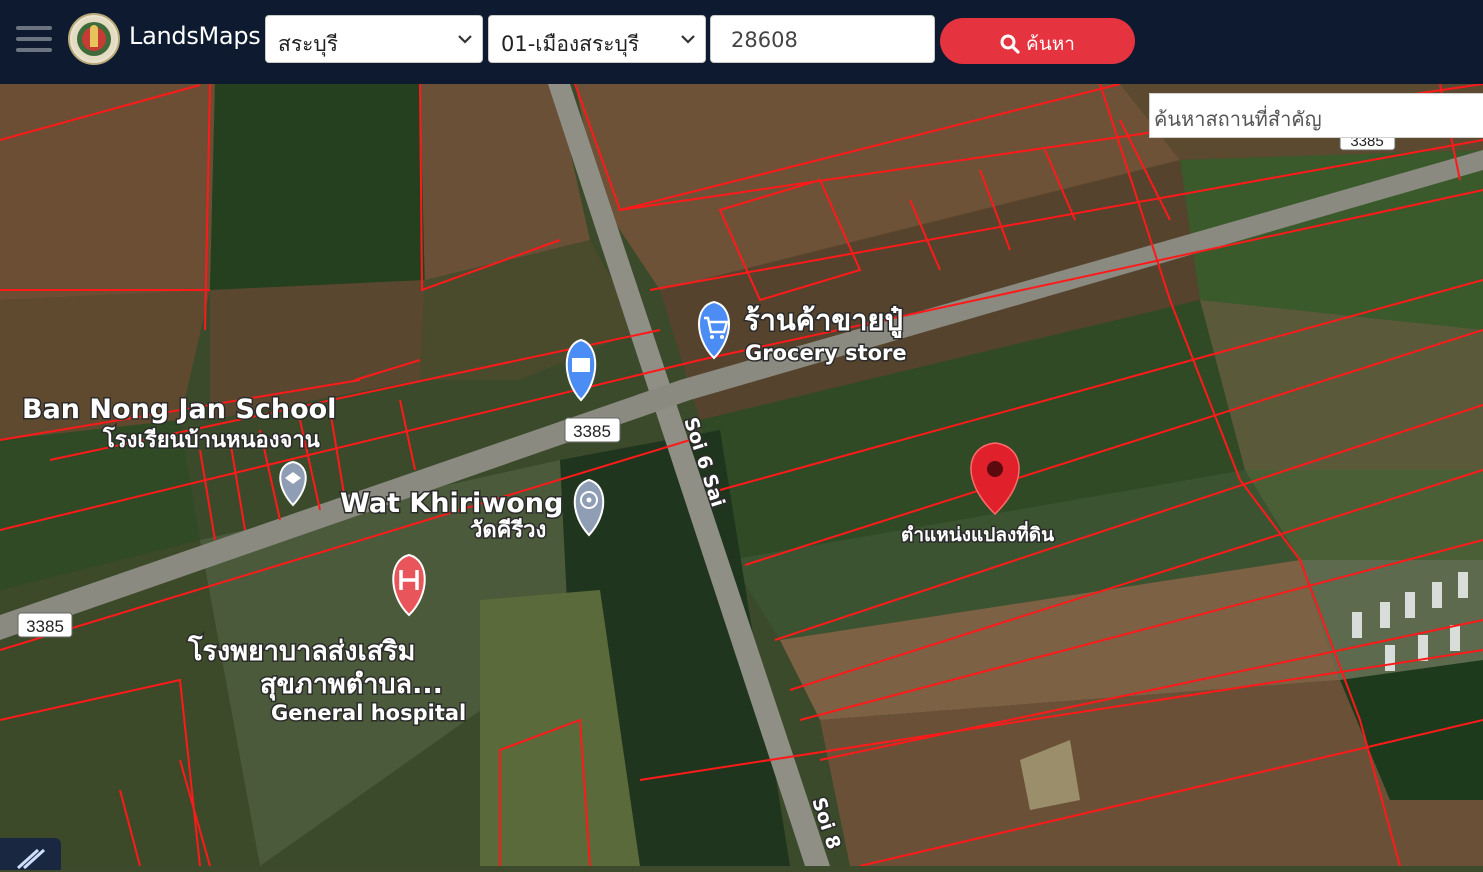 This screenshot has width=1483, height=872. What do you see at coordinates (301, 650) in the screenshot?
I see `hospital-label-th-1: โรงพยาบาลส่งเสริม` at bounding box center [301, 650].